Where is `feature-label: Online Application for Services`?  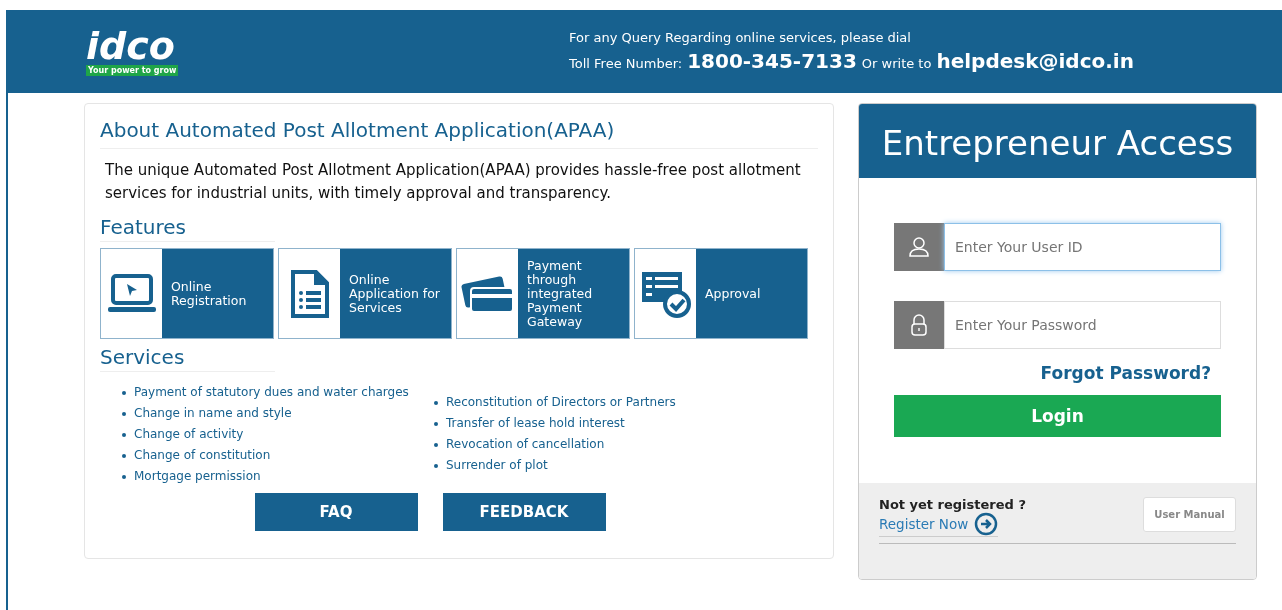
feature-label: Online Application for Services is located at coordinates (395, 293).